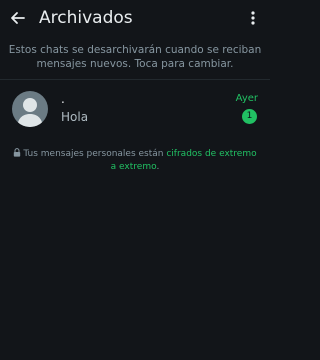 The width and height of the screenshot is (320, 360). I want to click on chat-list-item: . Hola Ayer 1, so click(135, 109).